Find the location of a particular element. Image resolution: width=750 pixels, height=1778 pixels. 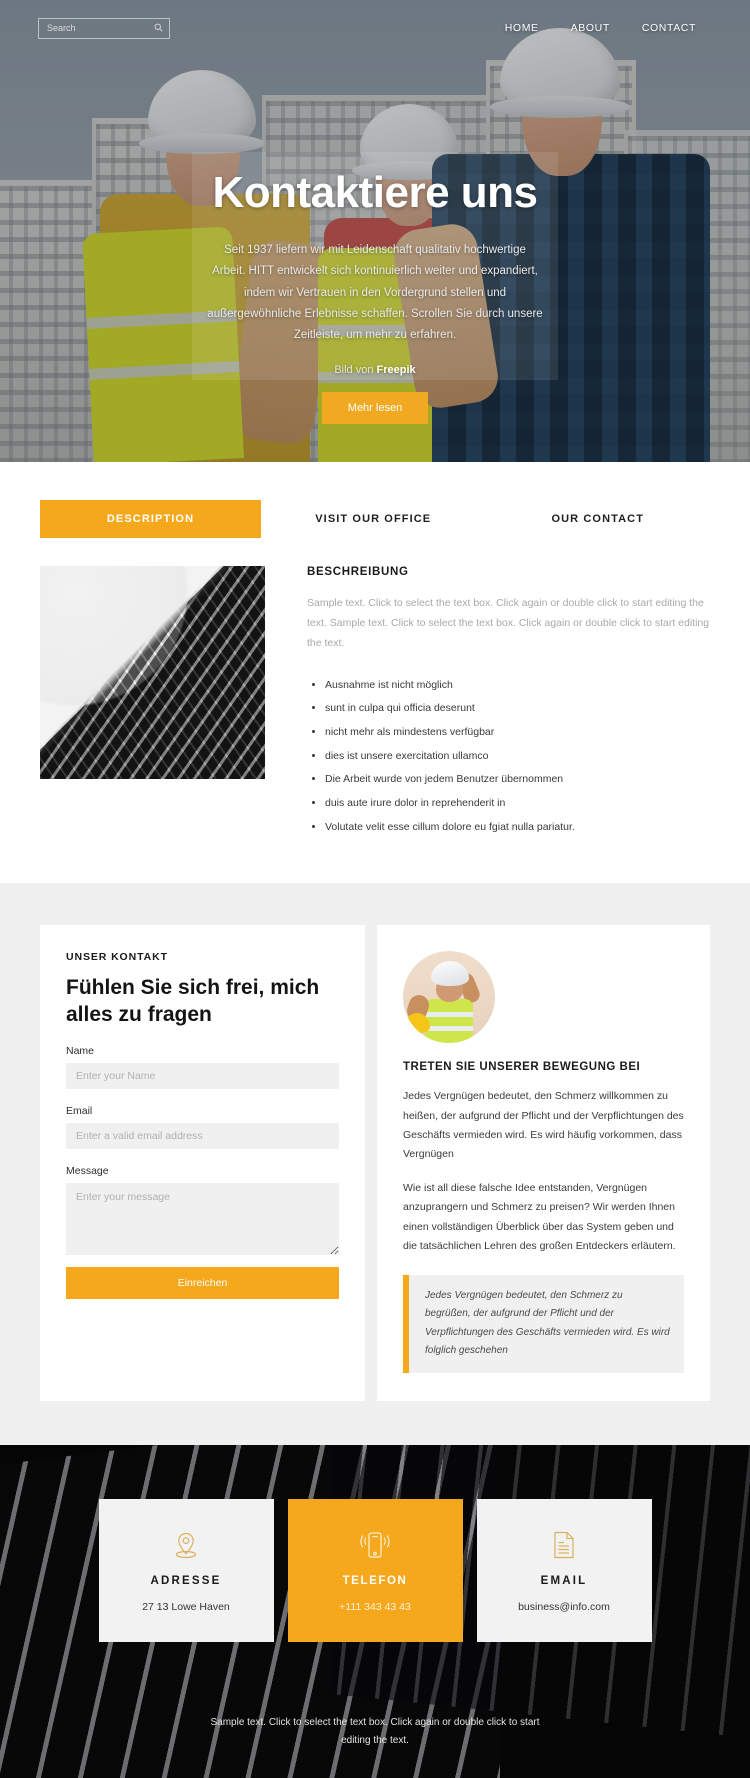

read-more-button: Mehr lesen is located at coordinates (375, 408).